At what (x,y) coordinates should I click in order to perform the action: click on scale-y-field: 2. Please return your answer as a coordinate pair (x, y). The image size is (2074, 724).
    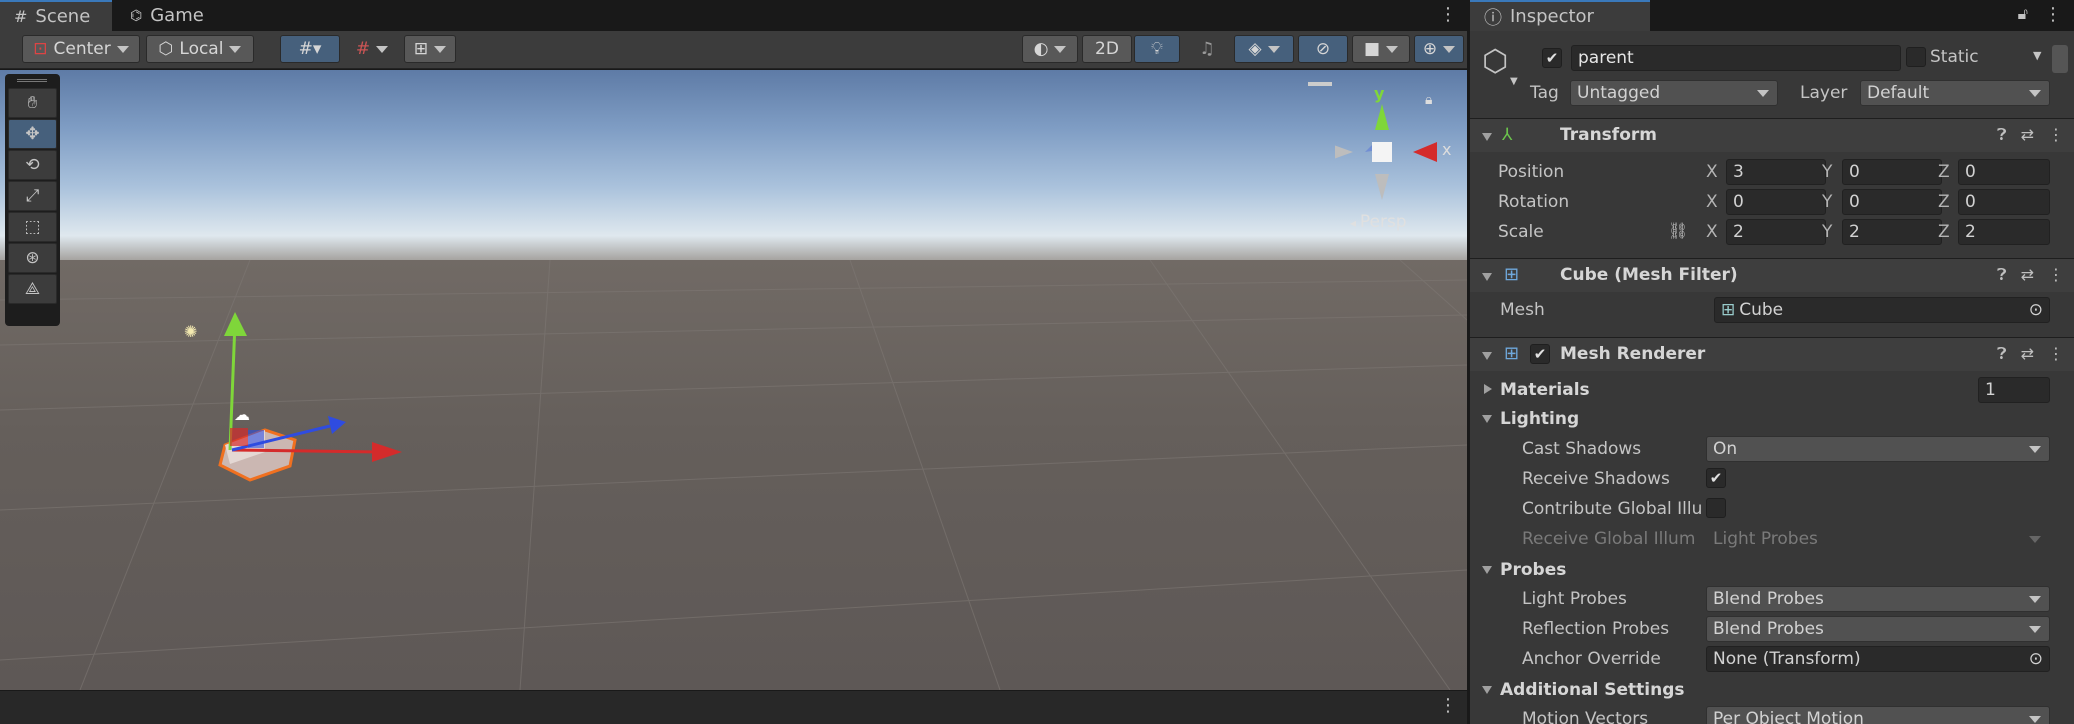
    Looking at the image, I should click on (1892, 232).